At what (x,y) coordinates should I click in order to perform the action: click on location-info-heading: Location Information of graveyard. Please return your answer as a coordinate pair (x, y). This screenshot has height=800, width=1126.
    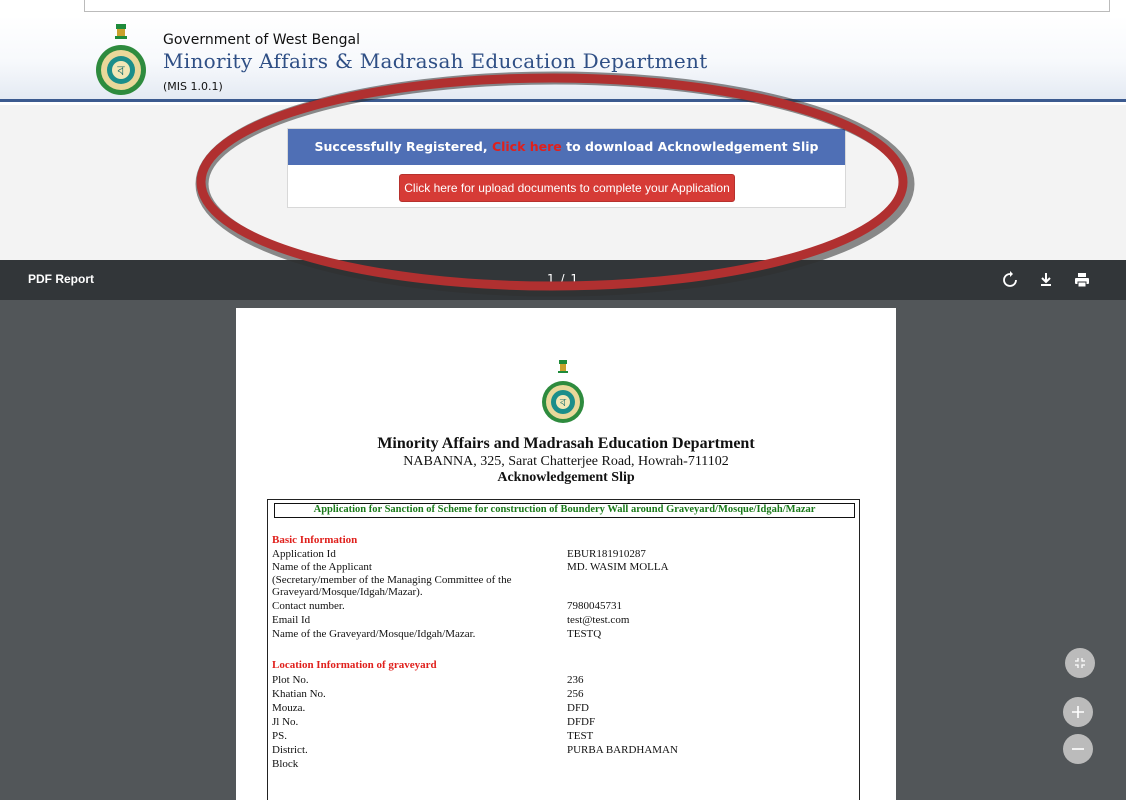
    Looking at the image, I should click on (354, 665).